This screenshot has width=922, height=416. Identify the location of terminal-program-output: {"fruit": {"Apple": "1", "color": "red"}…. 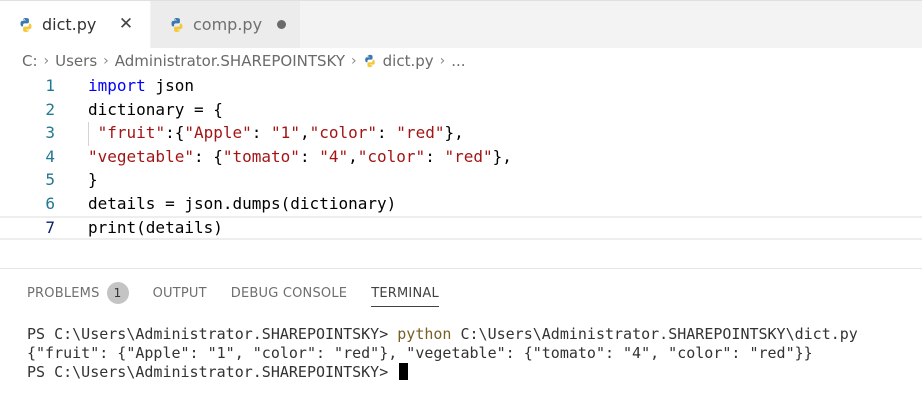
(420, 353).